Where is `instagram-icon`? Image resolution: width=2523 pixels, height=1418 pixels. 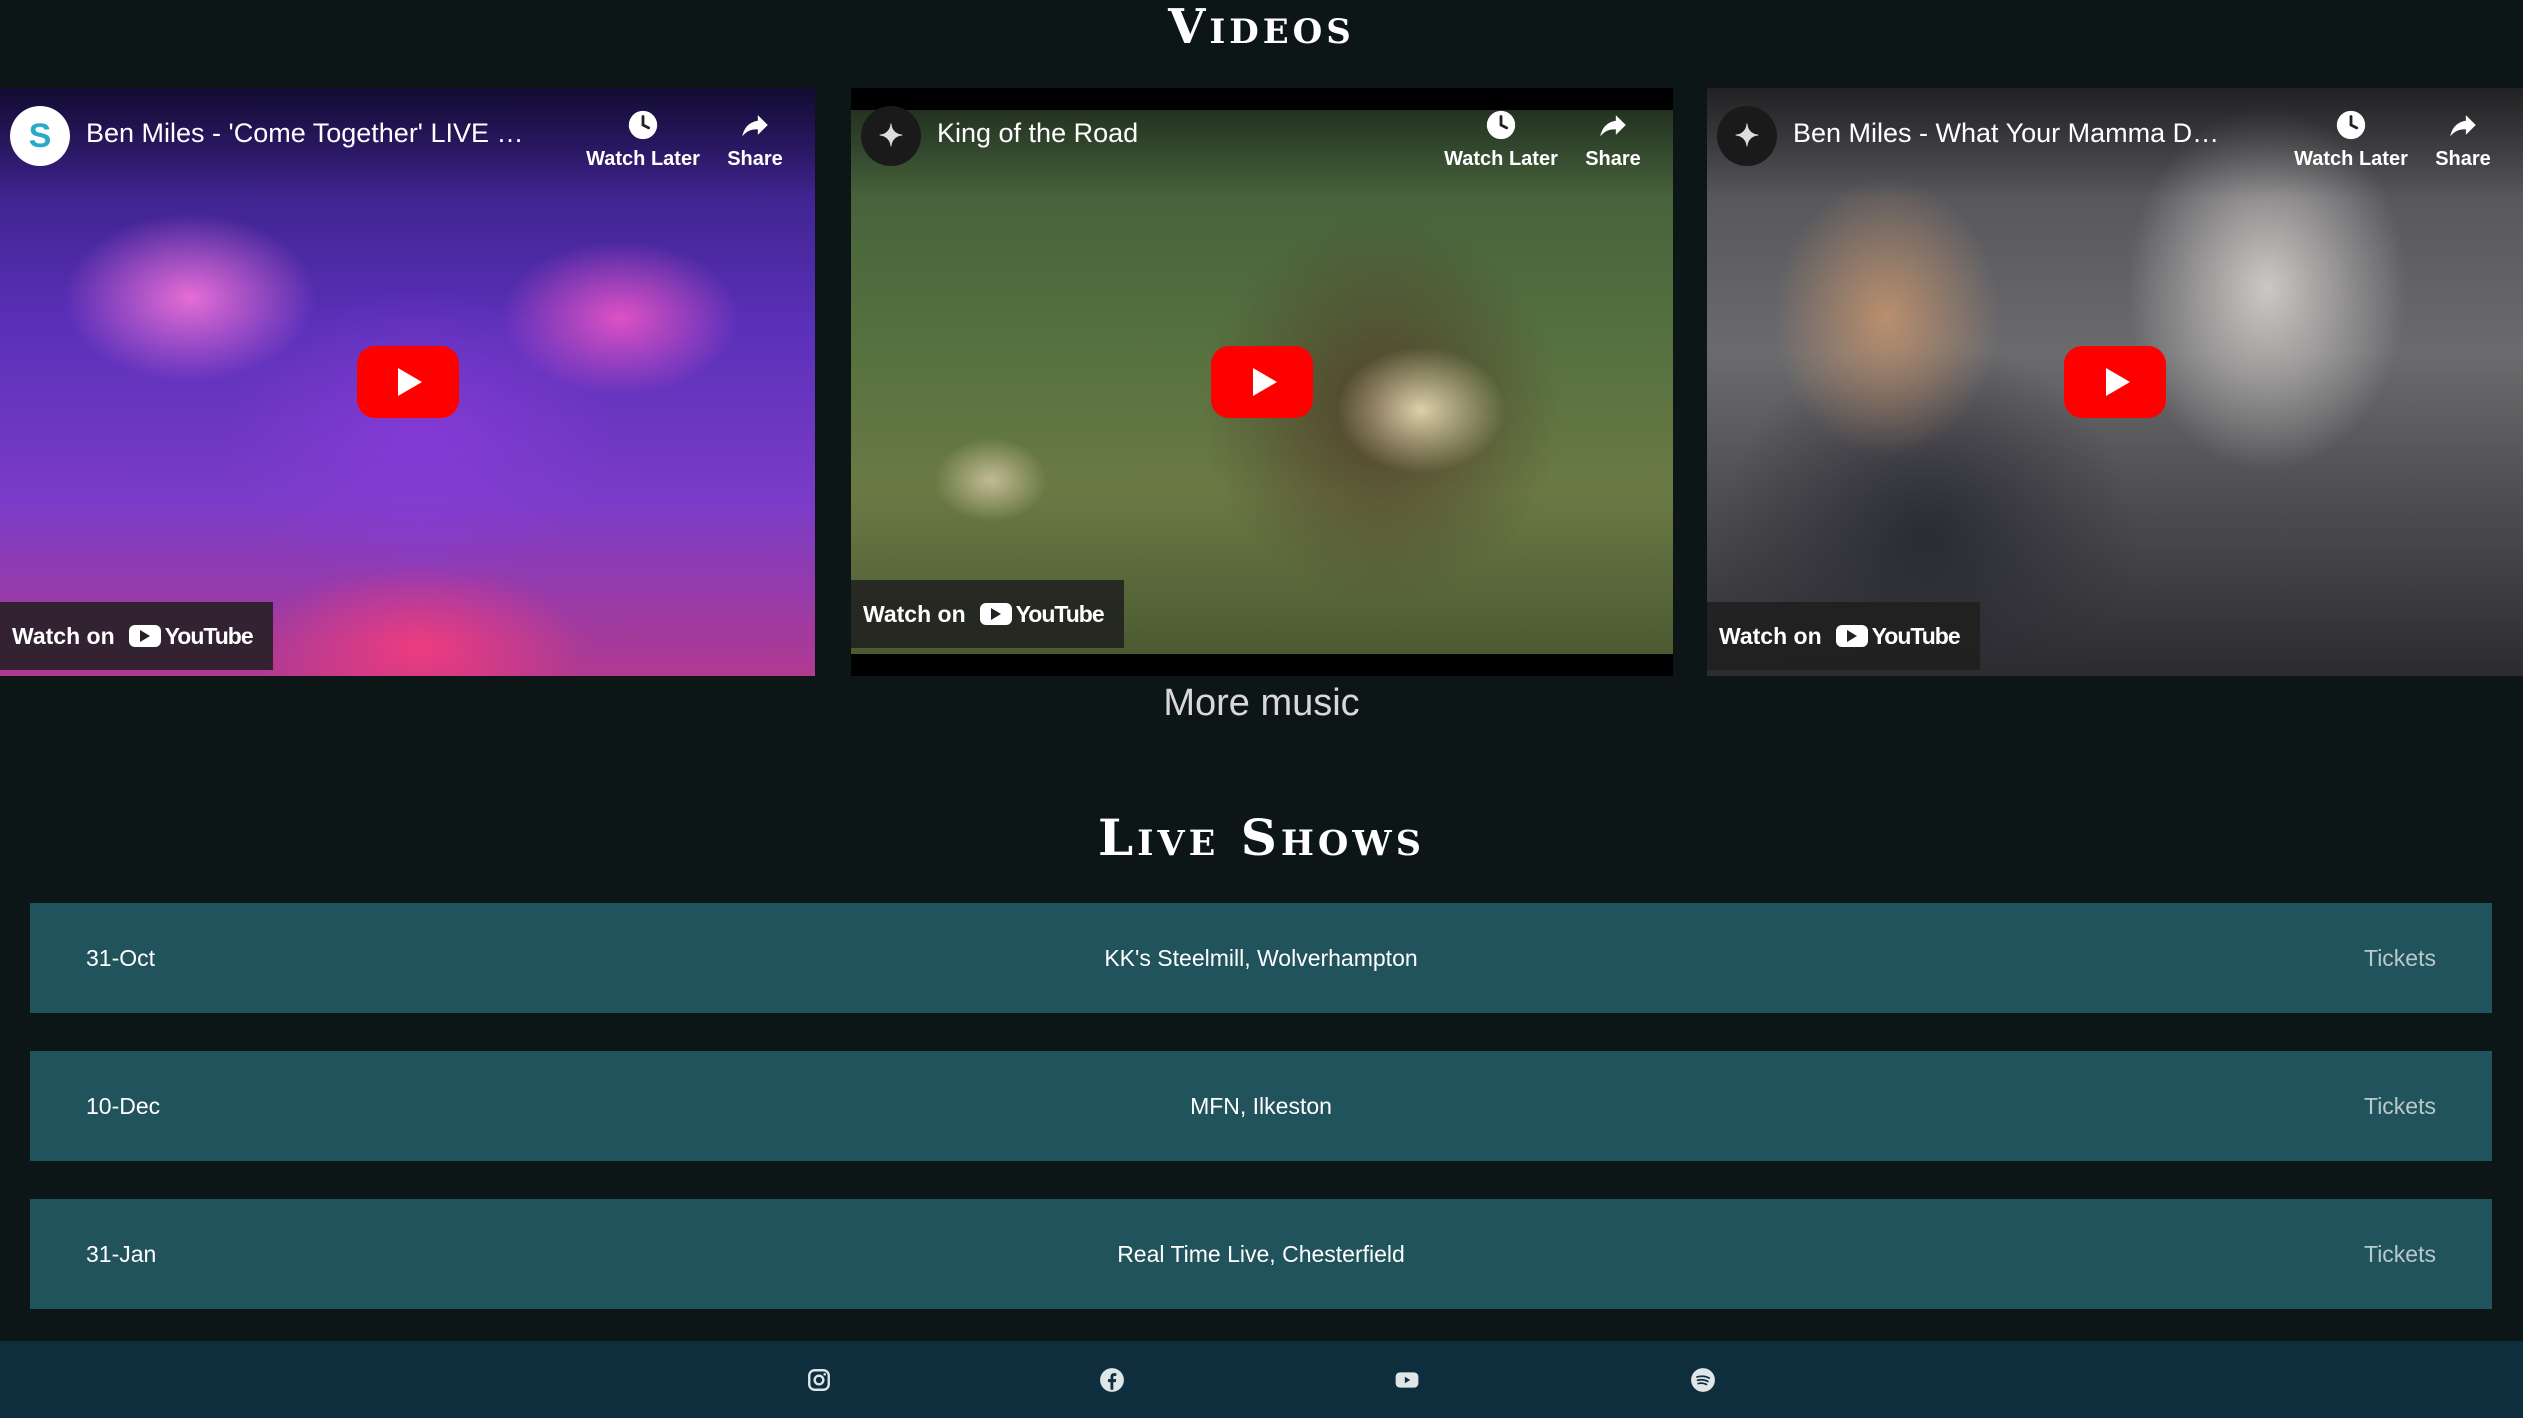 instagram-icon is located at coordinates (819, 1380).